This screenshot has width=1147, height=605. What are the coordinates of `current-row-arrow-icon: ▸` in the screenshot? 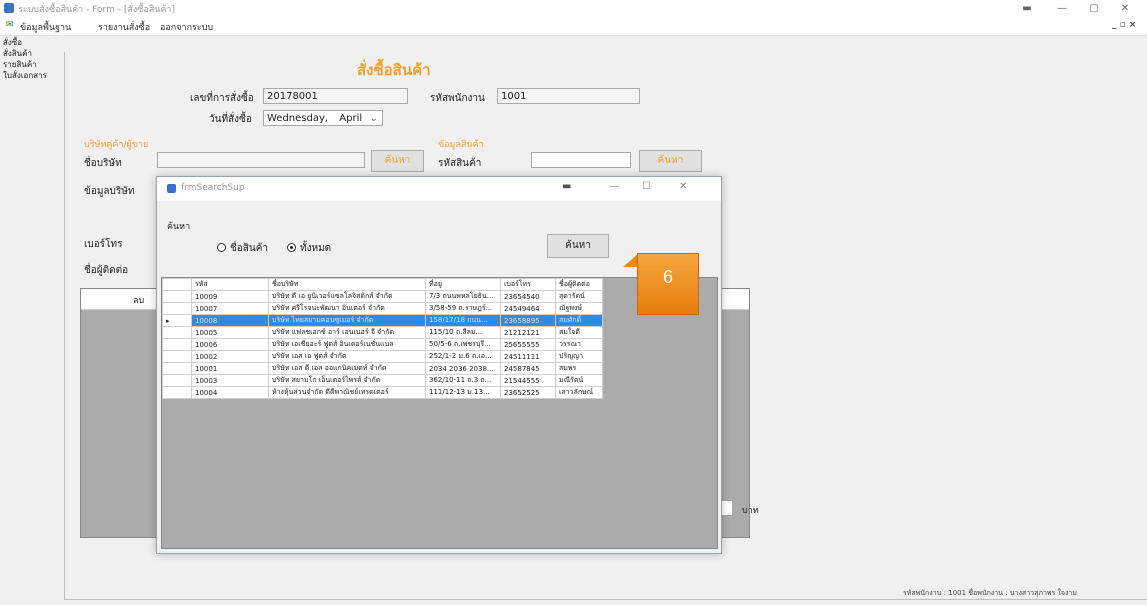 It's located at (177, 320).